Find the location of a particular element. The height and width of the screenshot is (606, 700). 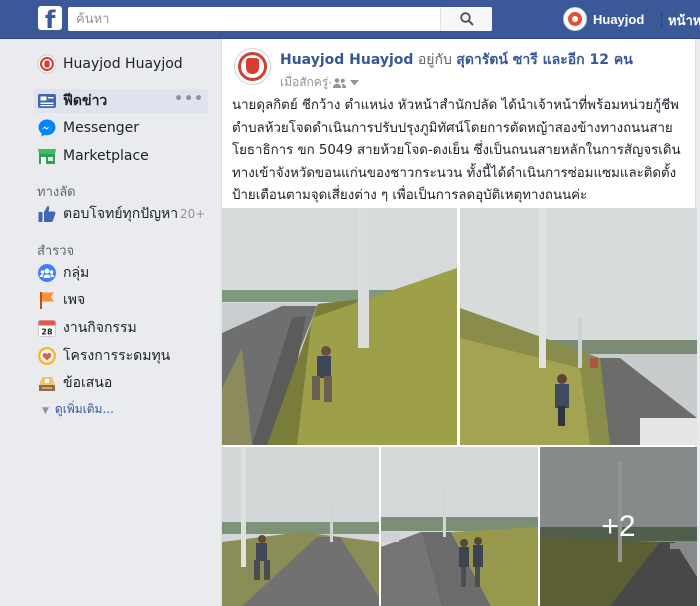

shortcut-count-badge: 20+ is located at coordinates (193, 214).